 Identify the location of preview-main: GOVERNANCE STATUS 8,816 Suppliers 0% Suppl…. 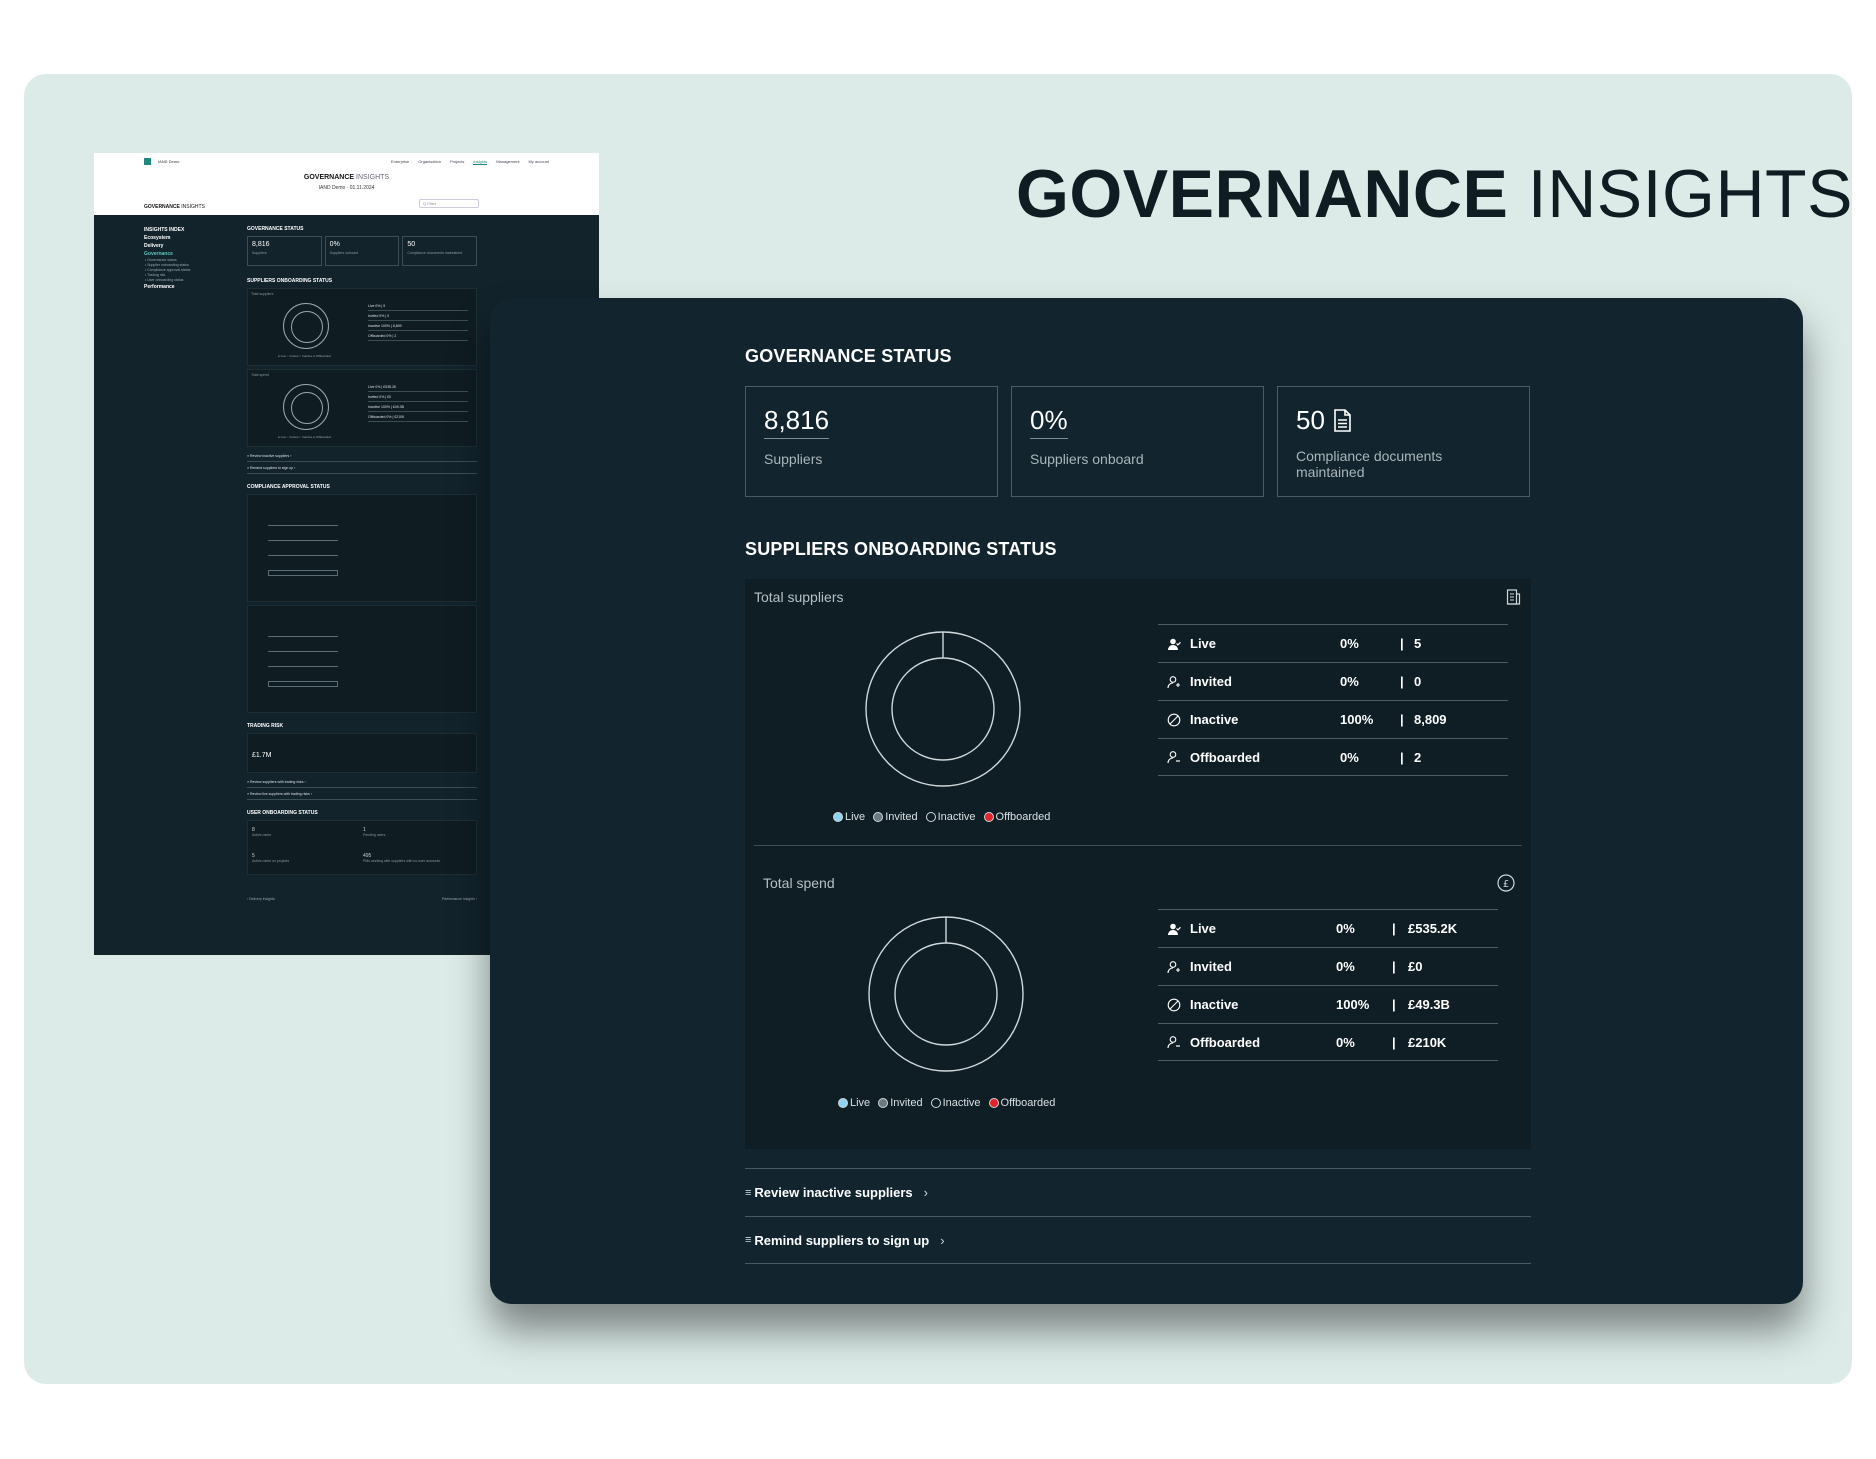
(362, 563).